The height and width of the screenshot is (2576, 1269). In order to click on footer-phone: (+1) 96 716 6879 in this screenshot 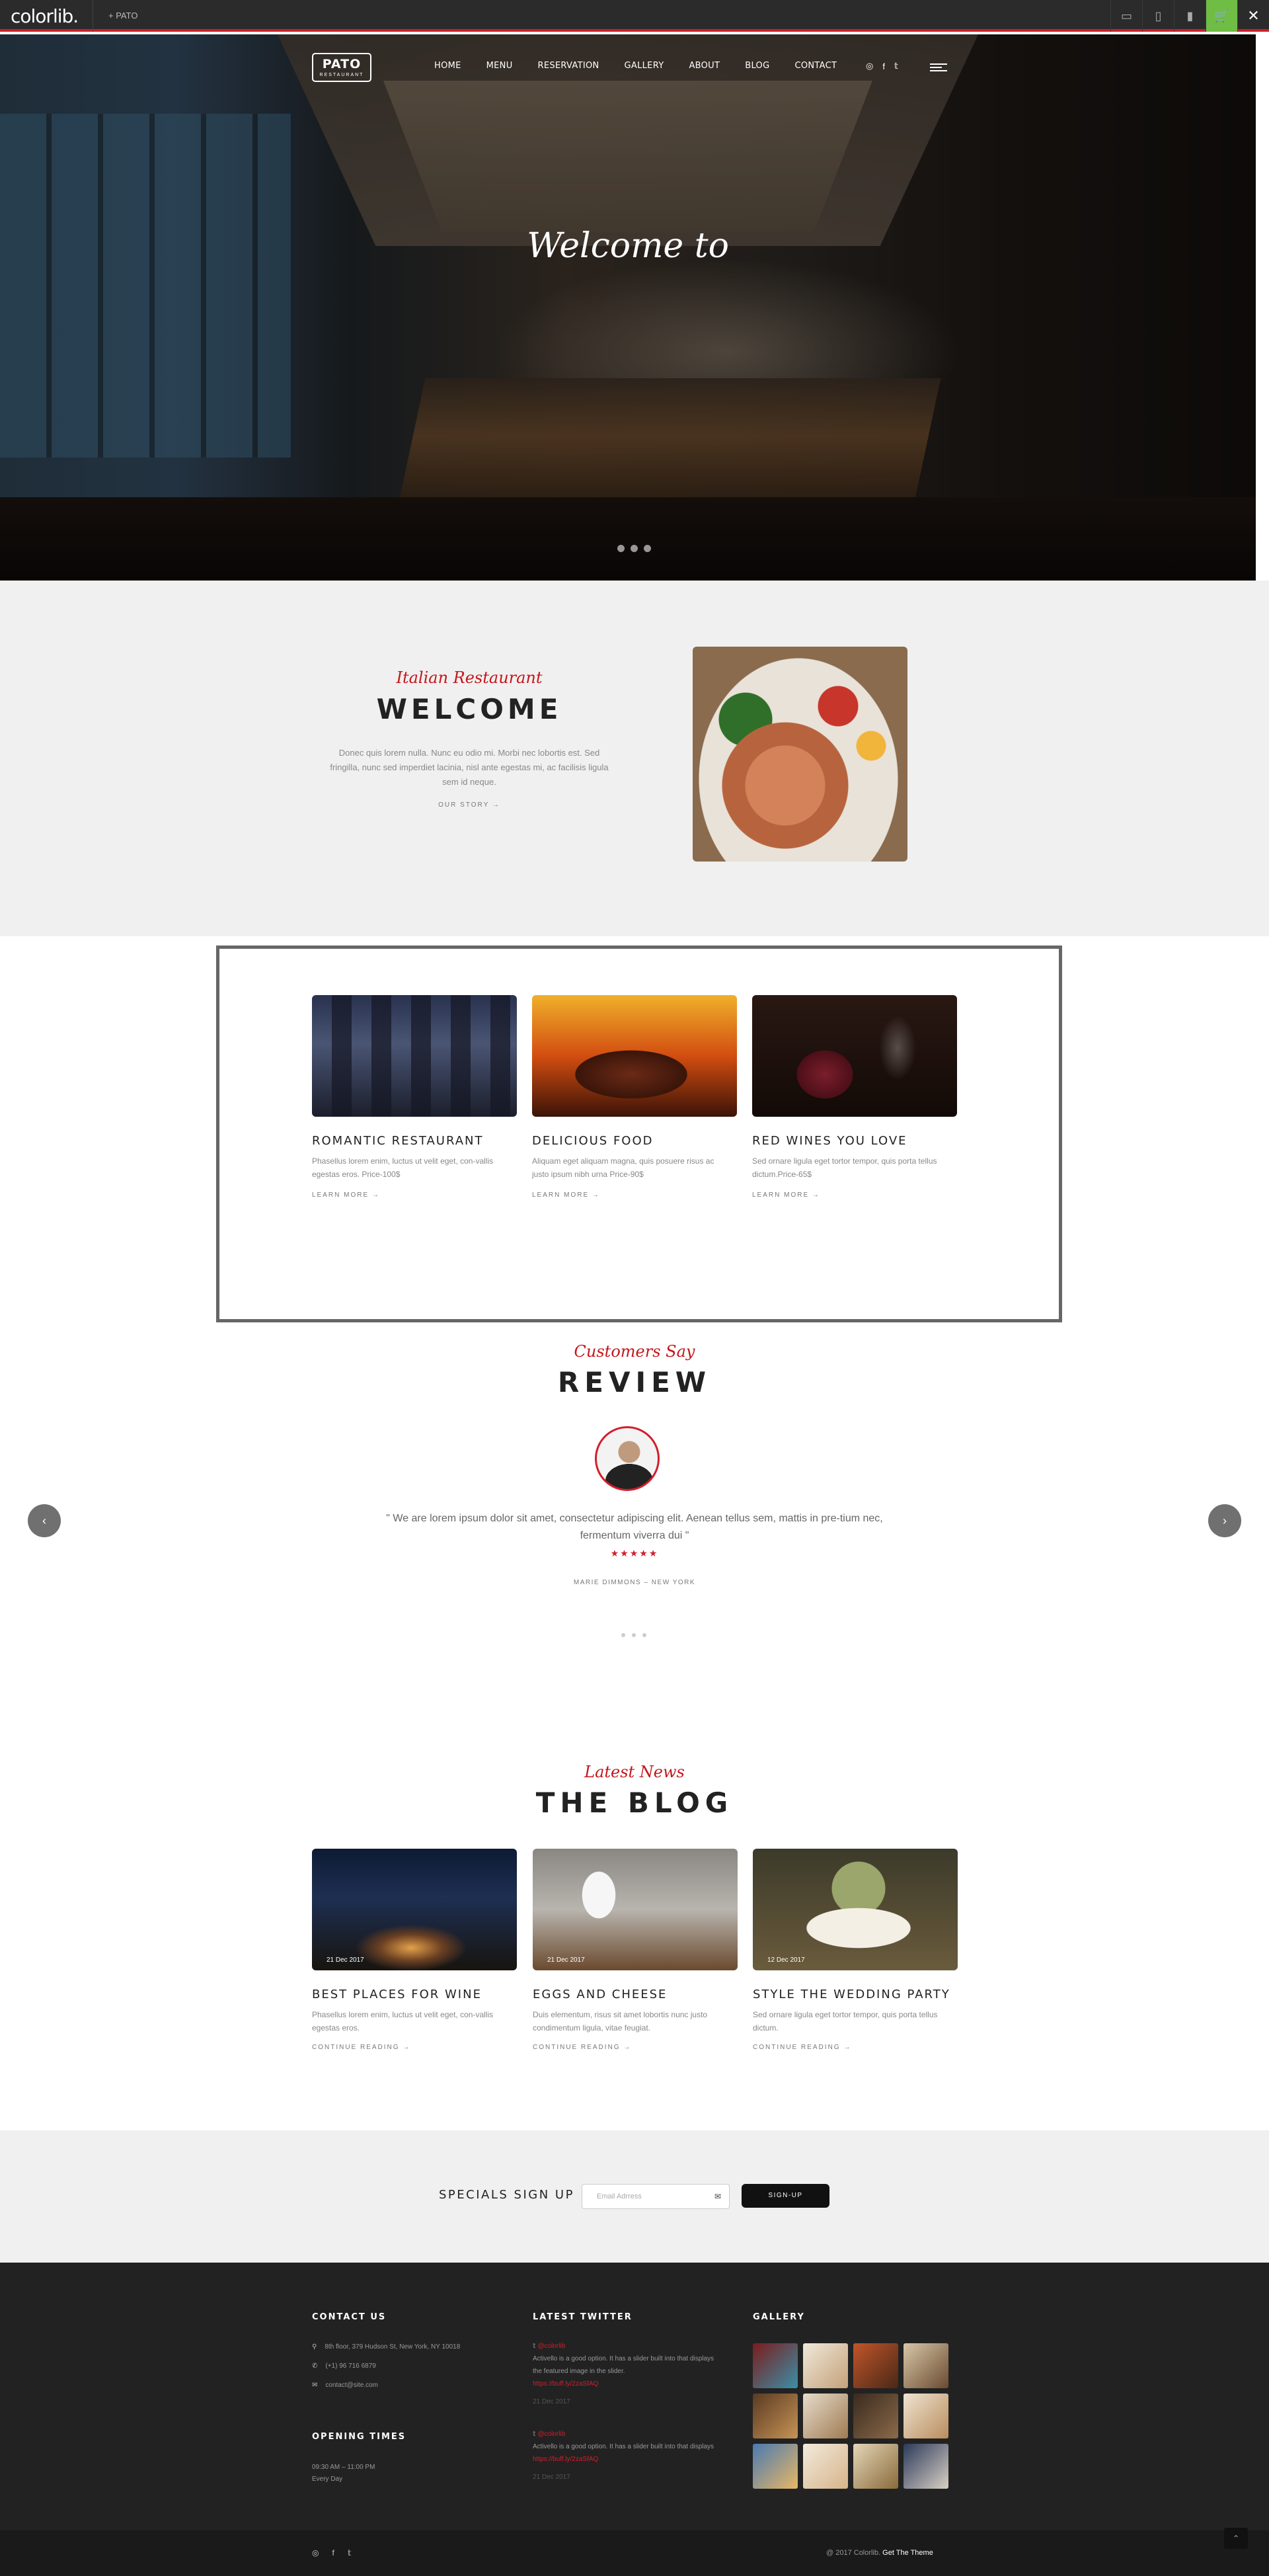, I will do `click(350, 2366)`.